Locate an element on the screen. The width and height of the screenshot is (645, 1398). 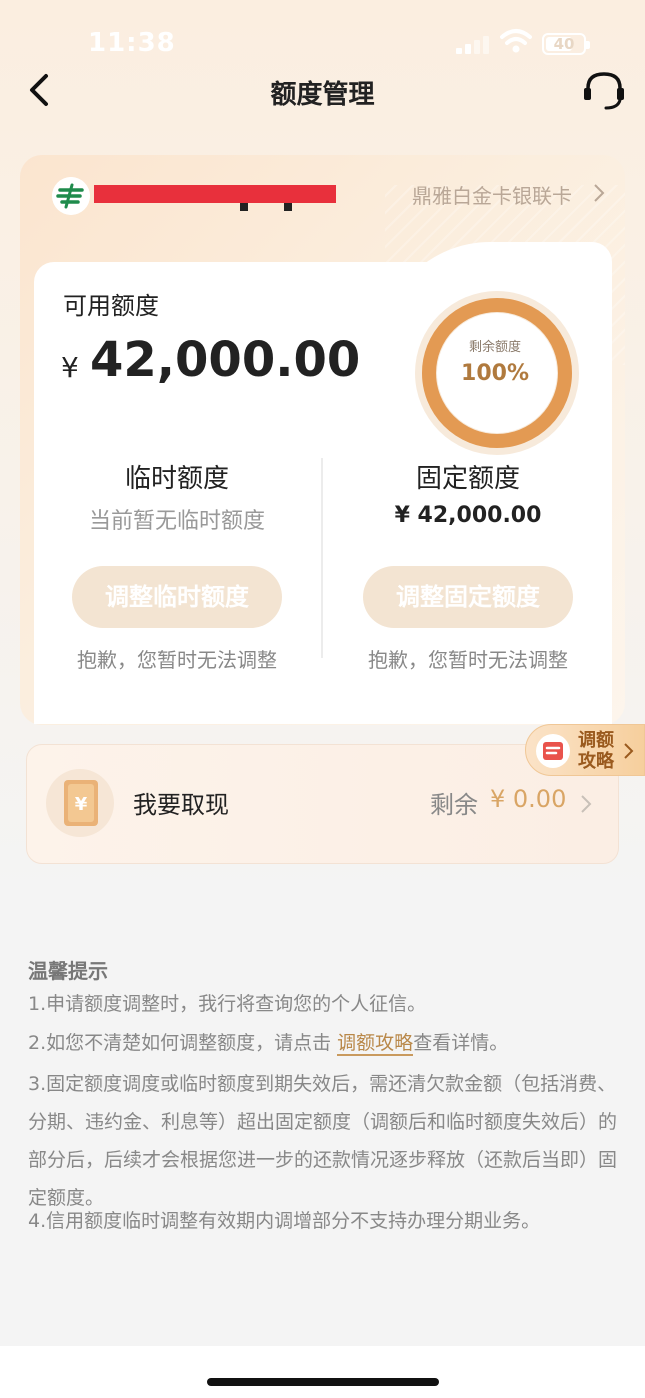
nav-bar: 额度管理 is located at coordinates (322, 90).